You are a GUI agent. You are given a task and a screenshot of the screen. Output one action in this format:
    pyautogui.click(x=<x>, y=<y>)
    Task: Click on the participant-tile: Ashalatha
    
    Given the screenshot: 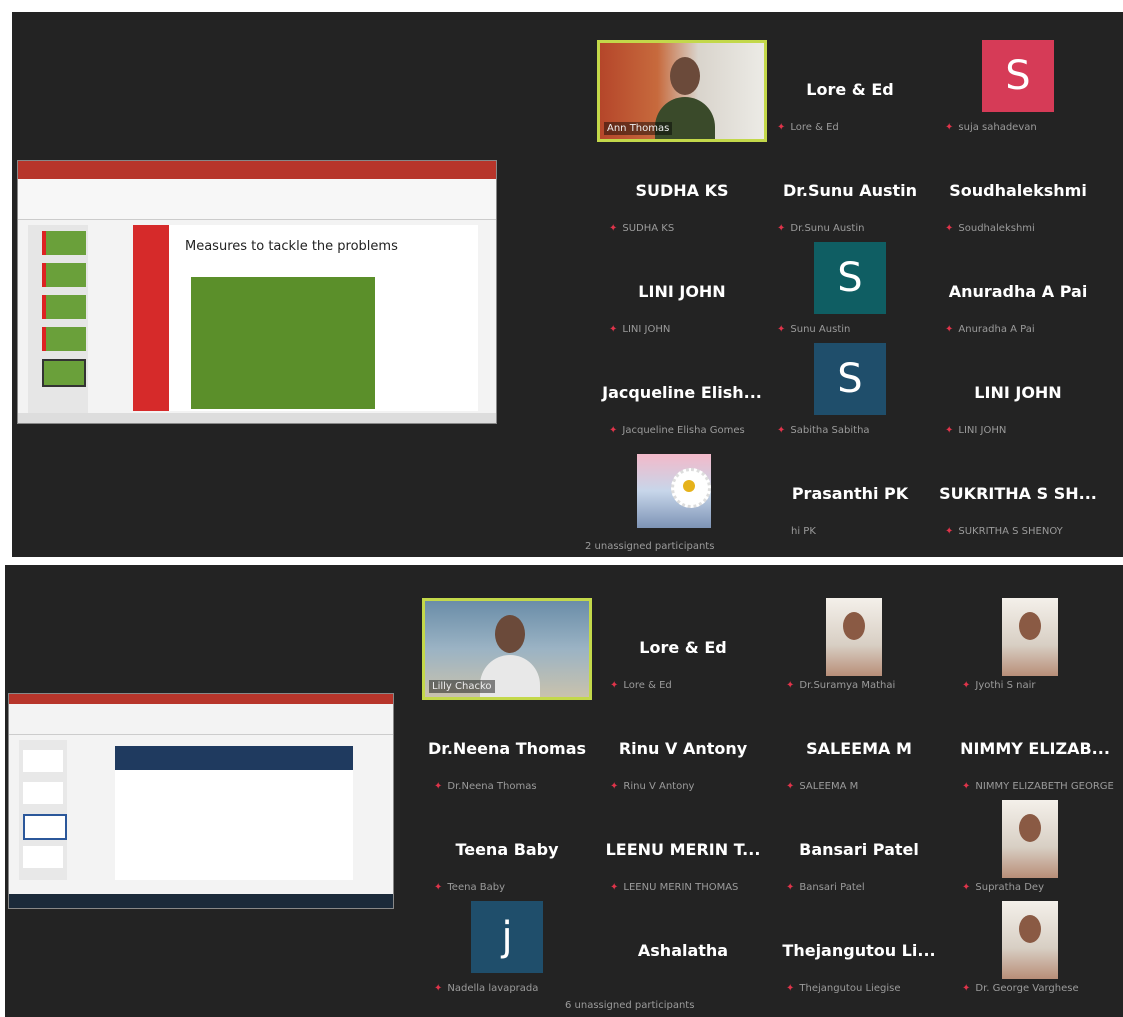 What is the action you would take?
    pyautogui.click(x=683, y=951)
    